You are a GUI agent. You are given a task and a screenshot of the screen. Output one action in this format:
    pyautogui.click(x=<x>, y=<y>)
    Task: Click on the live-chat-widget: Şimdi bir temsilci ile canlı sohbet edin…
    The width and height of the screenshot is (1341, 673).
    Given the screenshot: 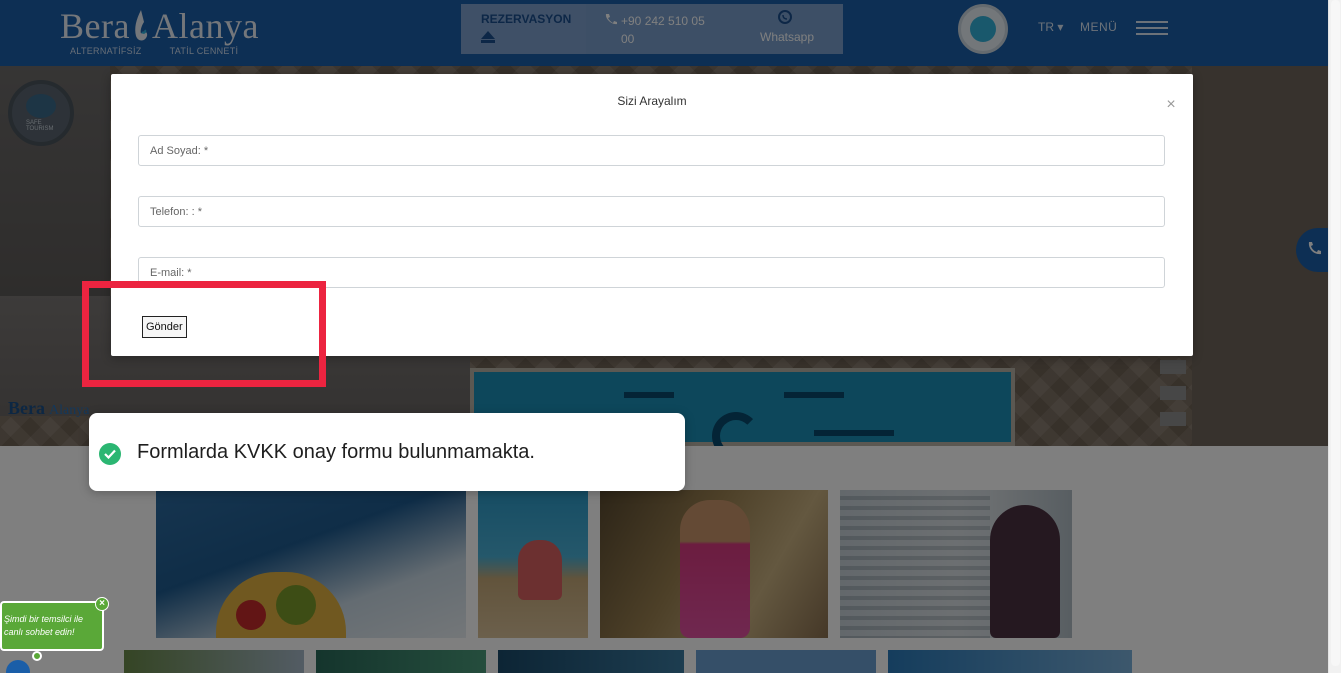 What is the action you would take?
    pyautogui.click(x=54, y=629)
    